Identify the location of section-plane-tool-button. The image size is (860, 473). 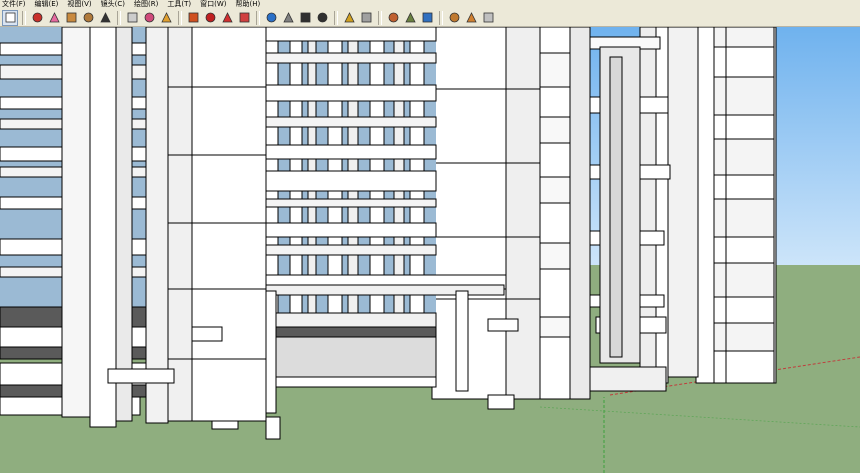
(366, 18).